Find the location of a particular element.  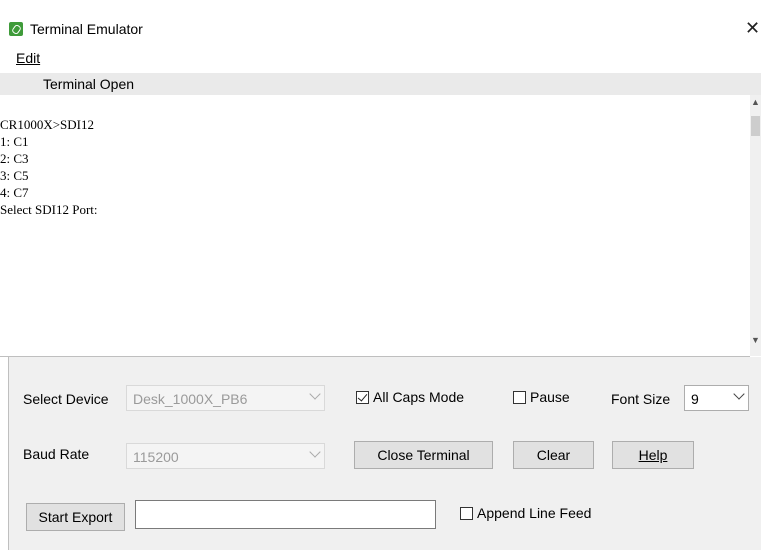

close-terminal-button: Close Terminal is located at coordinates (423, 455).